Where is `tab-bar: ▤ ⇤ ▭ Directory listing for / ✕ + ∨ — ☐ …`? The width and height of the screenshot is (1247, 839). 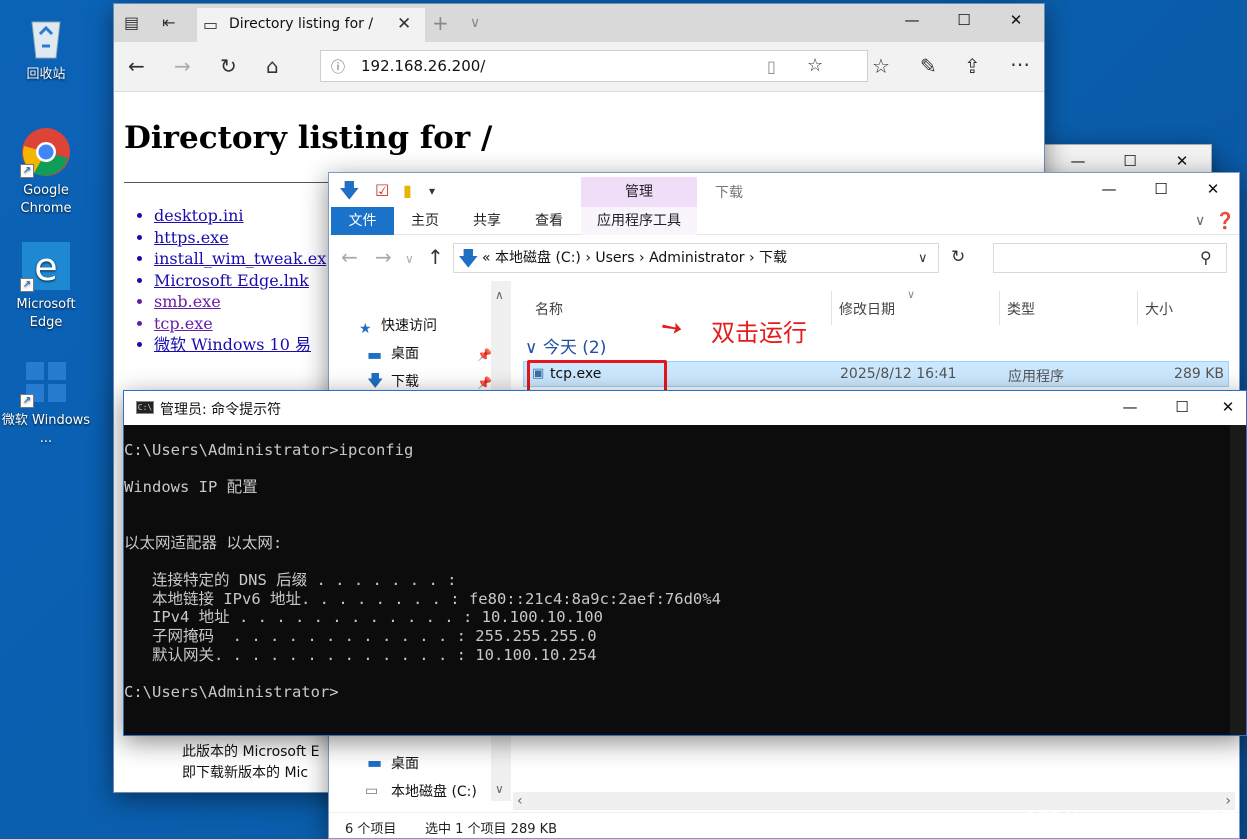
tab-bar: ▤ ⇤ ▭ Directory listing for / ✕ + ∨ — ☐ … is located at coordinates (579, 23).